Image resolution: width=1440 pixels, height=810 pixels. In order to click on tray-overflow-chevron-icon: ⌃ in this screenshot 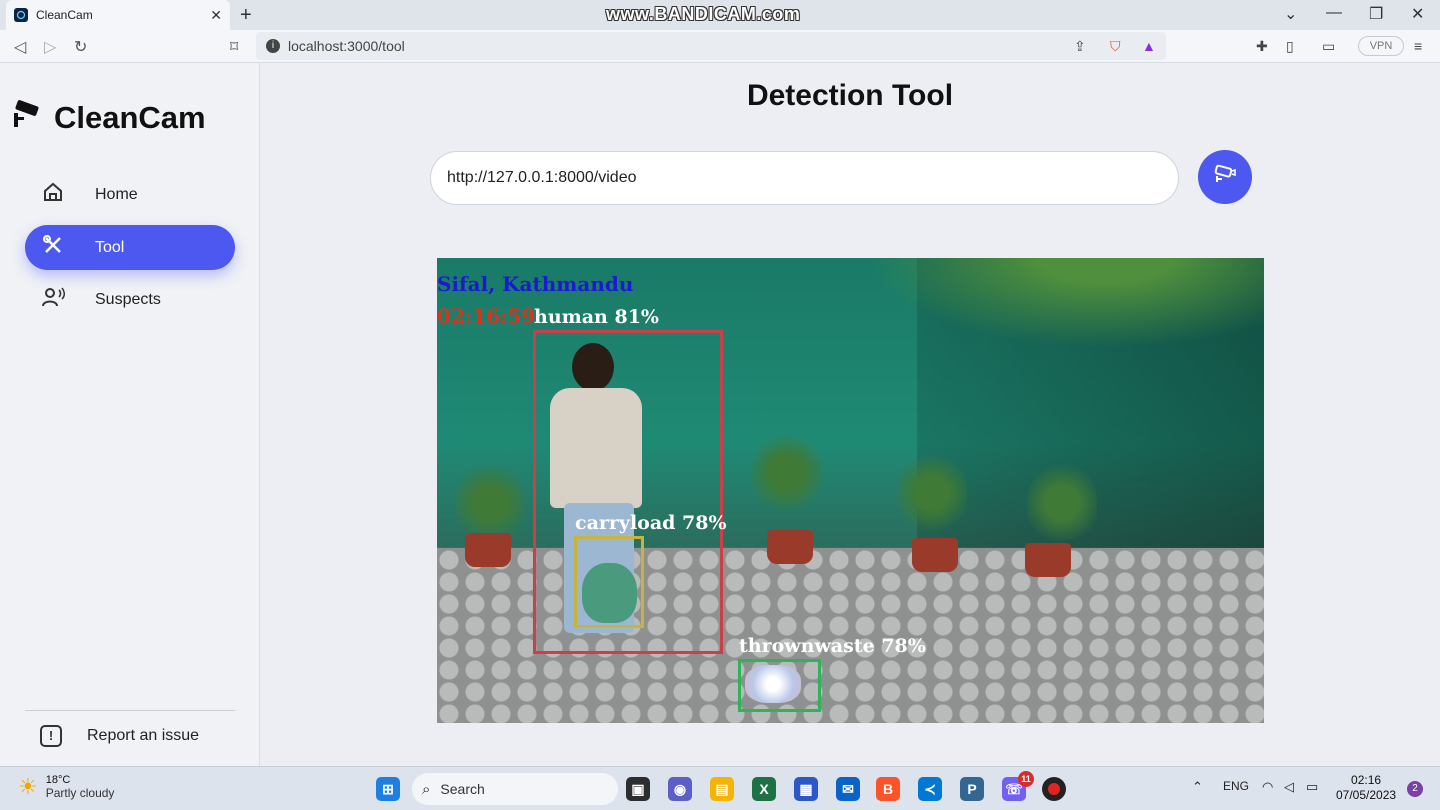, I will do `click(1197, 787)`.